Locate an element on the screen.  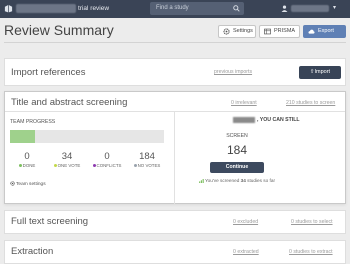
extracted-link: 0 extracted is located at coordinates (246, 252).